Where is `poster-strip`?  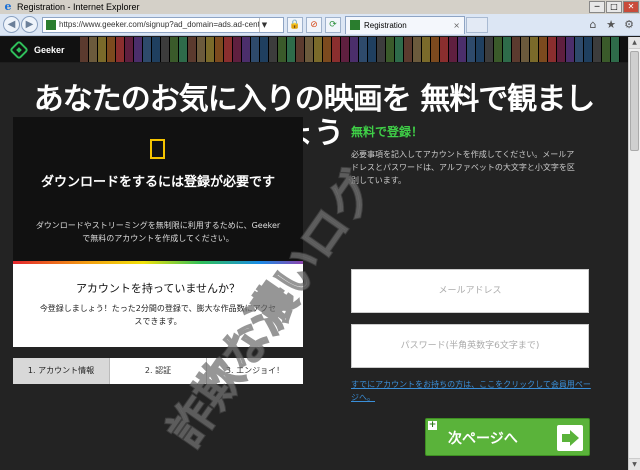
poster-strip is located at coordinates (354, 49).